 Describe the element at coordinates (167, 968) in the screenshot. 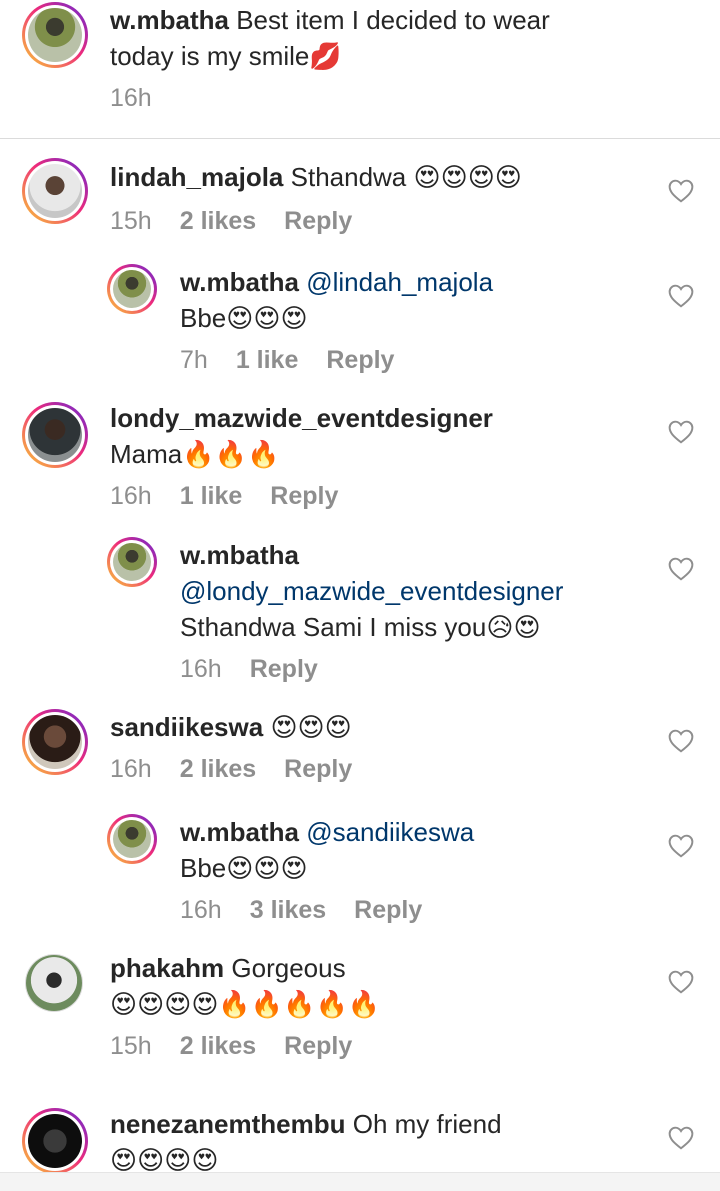

I see `username: phakahm` at that location.